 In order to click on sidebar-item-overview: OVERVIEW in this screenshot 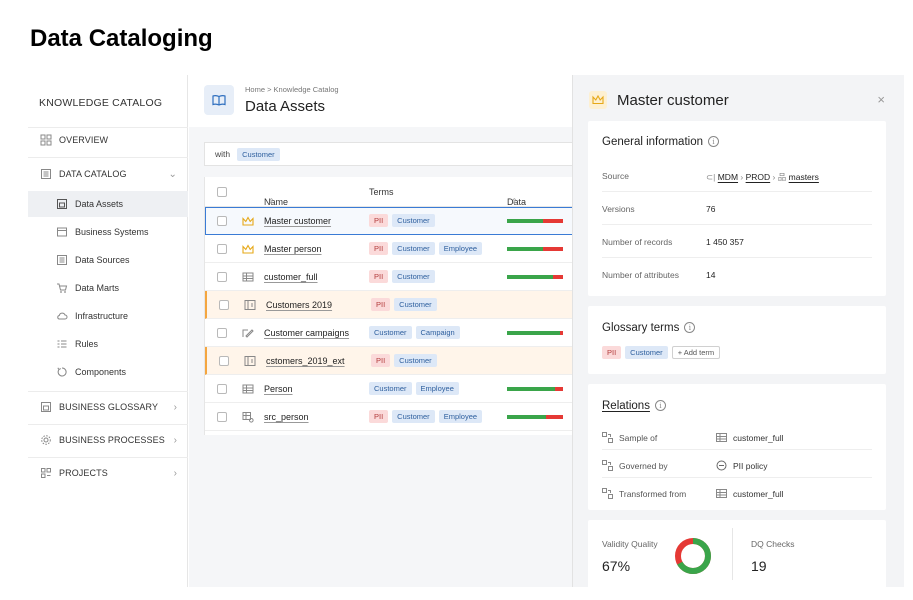, I will do `click(108, 140)`.